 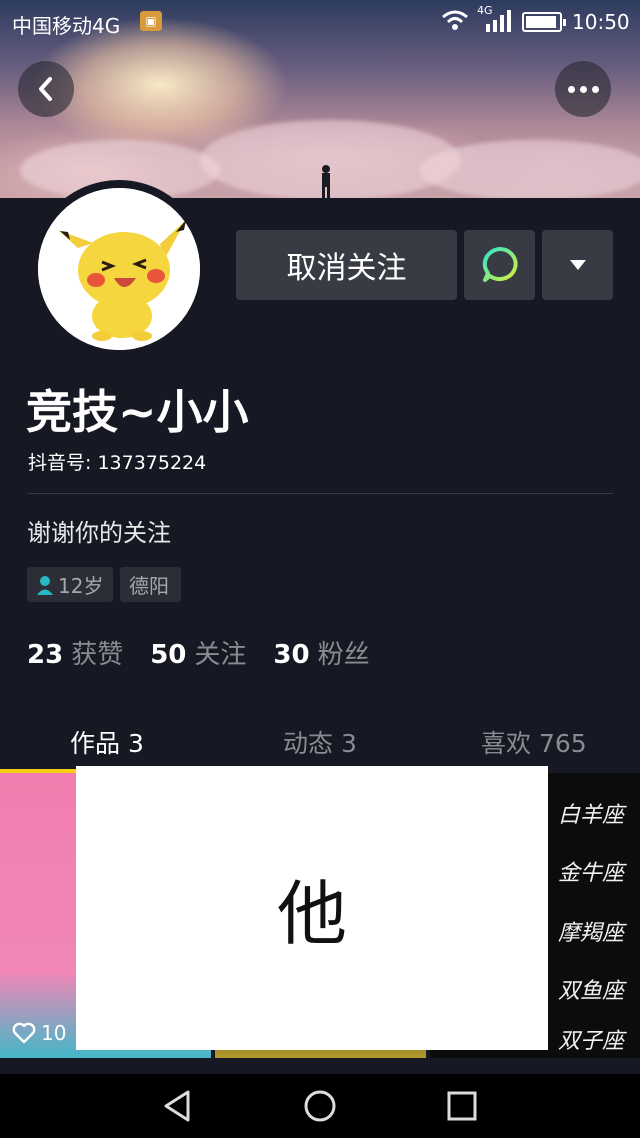 I want to click on like-count: 10, so click(x=39, y=1033).